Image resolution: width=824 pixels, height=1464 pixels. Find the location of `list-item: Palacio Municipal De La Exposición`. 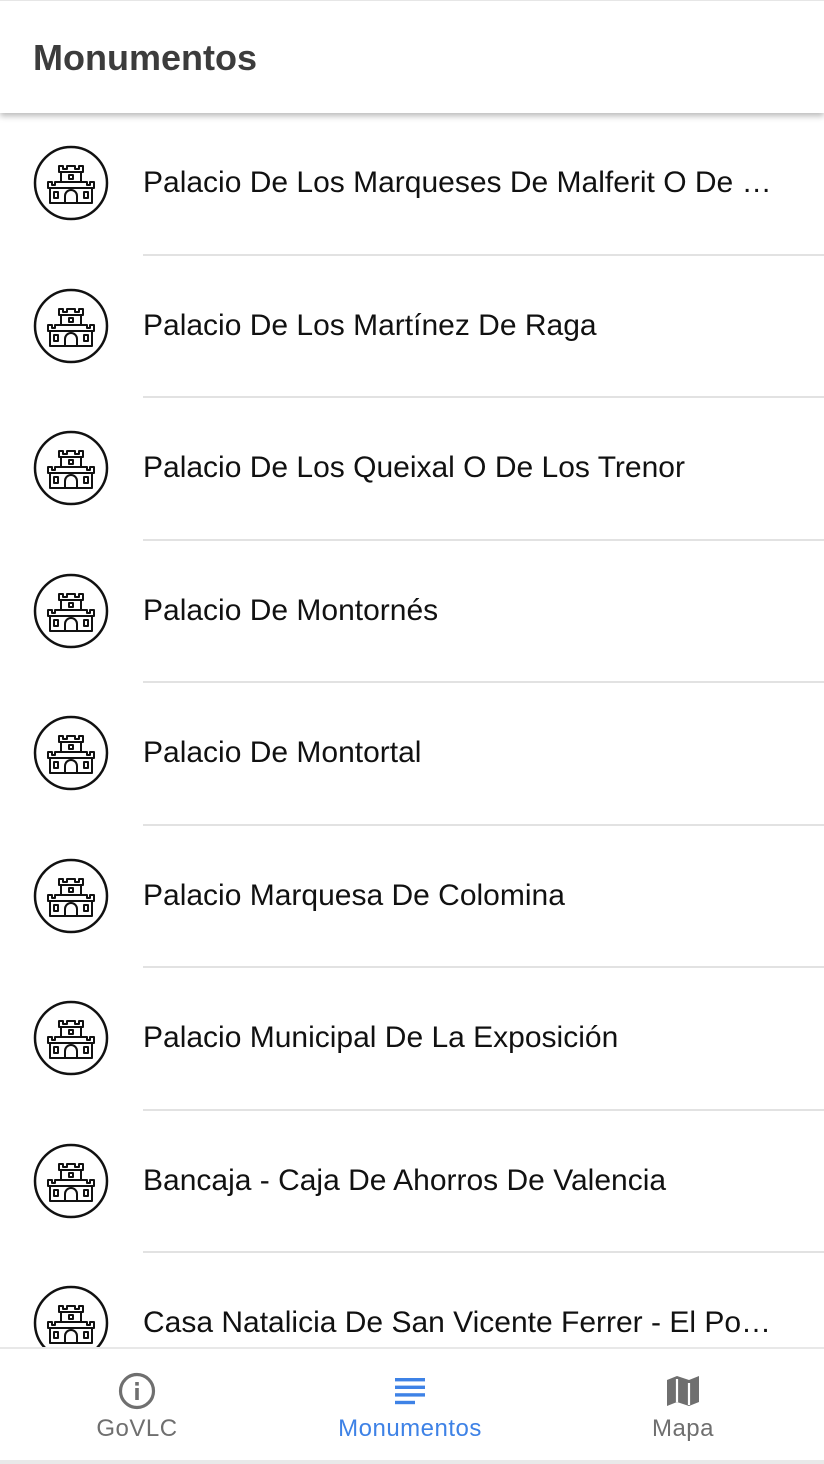

list-item: Palacio Municipal De La Exposición is located at coordinates (412, 1039).